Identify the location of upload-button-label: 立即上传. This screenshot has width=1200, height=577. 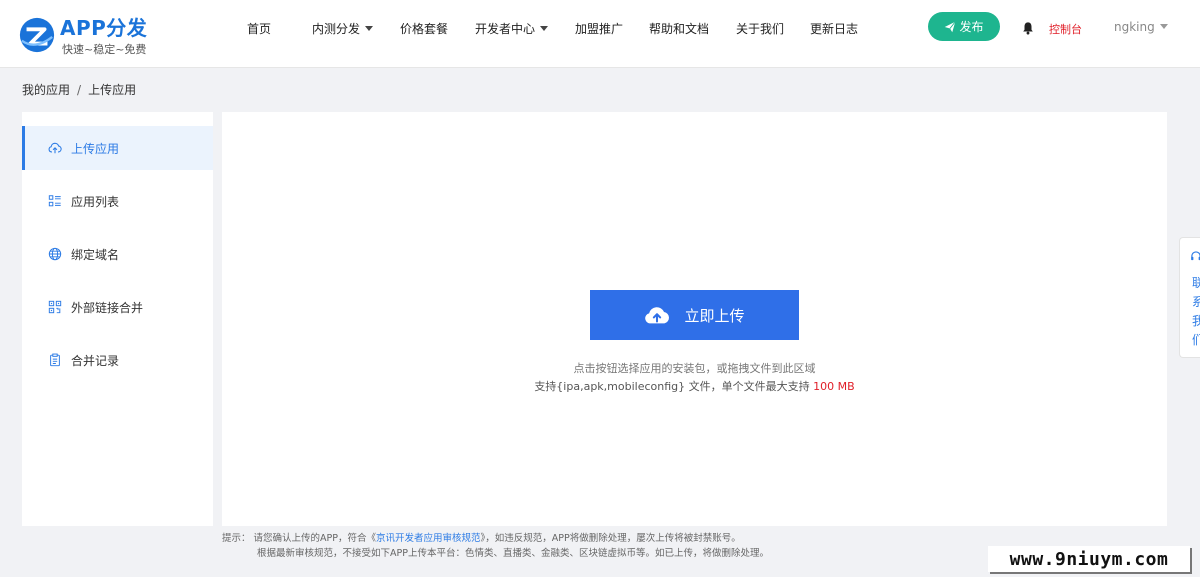
(714, 315).